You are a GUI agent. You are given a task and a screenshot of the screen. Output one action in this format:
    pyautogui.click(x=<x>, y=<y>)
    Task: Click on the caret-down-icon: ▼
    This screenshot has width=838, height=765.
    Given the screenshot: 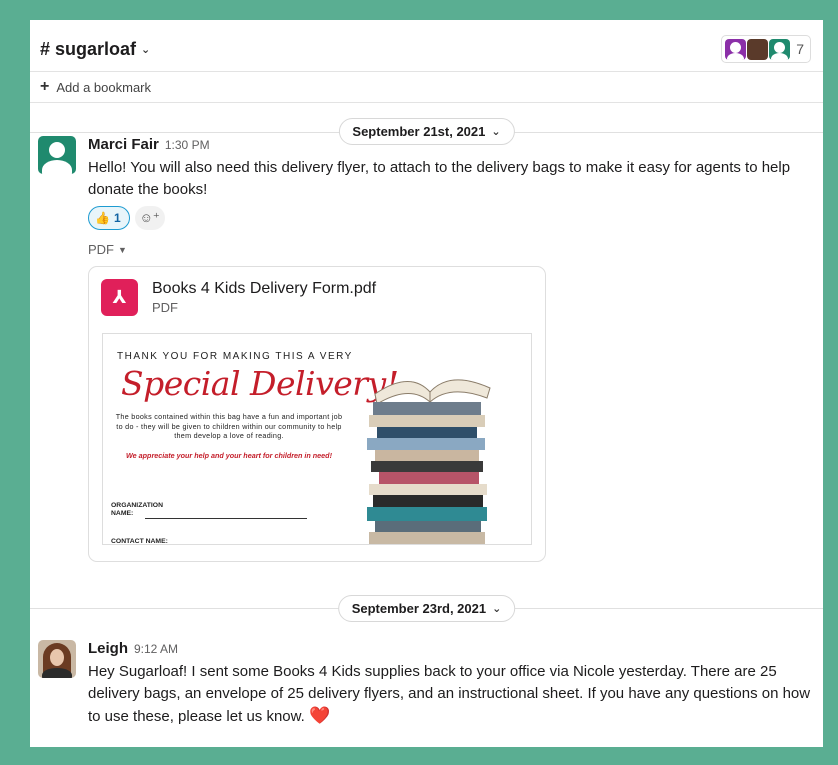 What is the action you would take?
    pyautogui.click(x=122, y=249)
    